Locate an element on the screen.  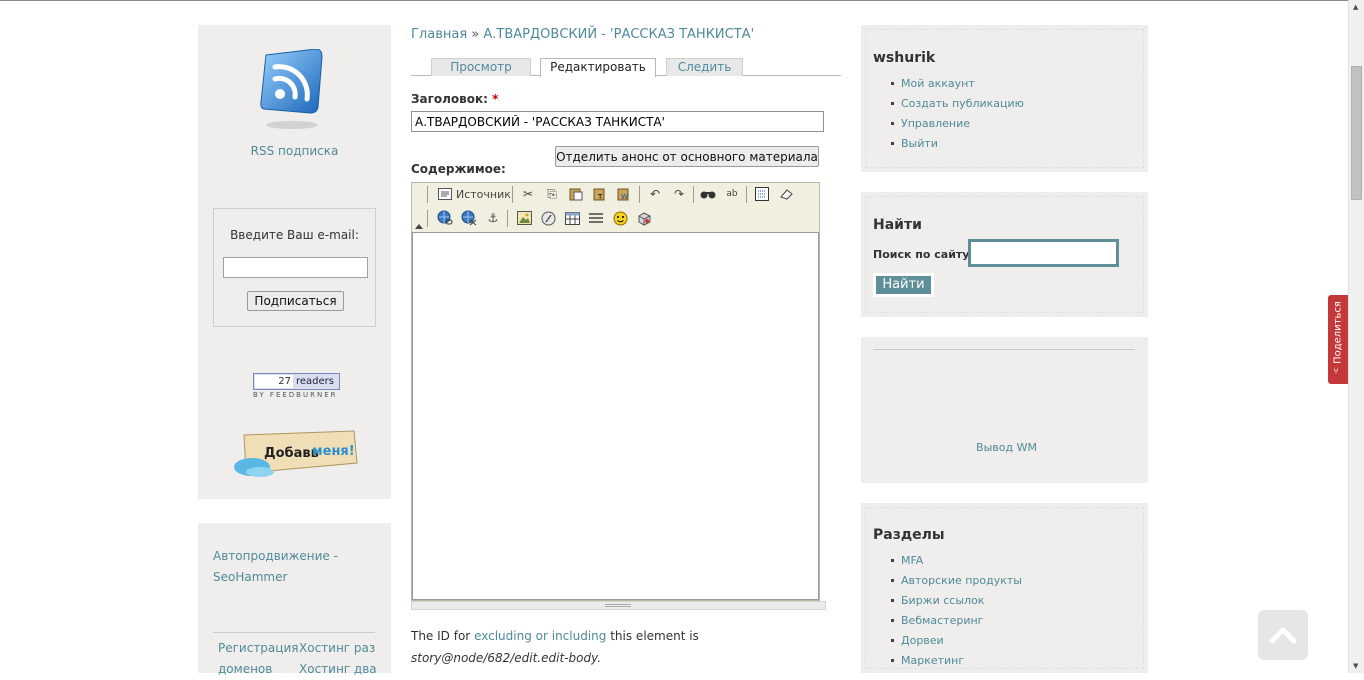
undo-icon: ↶ is located at coordinates (655, 194).